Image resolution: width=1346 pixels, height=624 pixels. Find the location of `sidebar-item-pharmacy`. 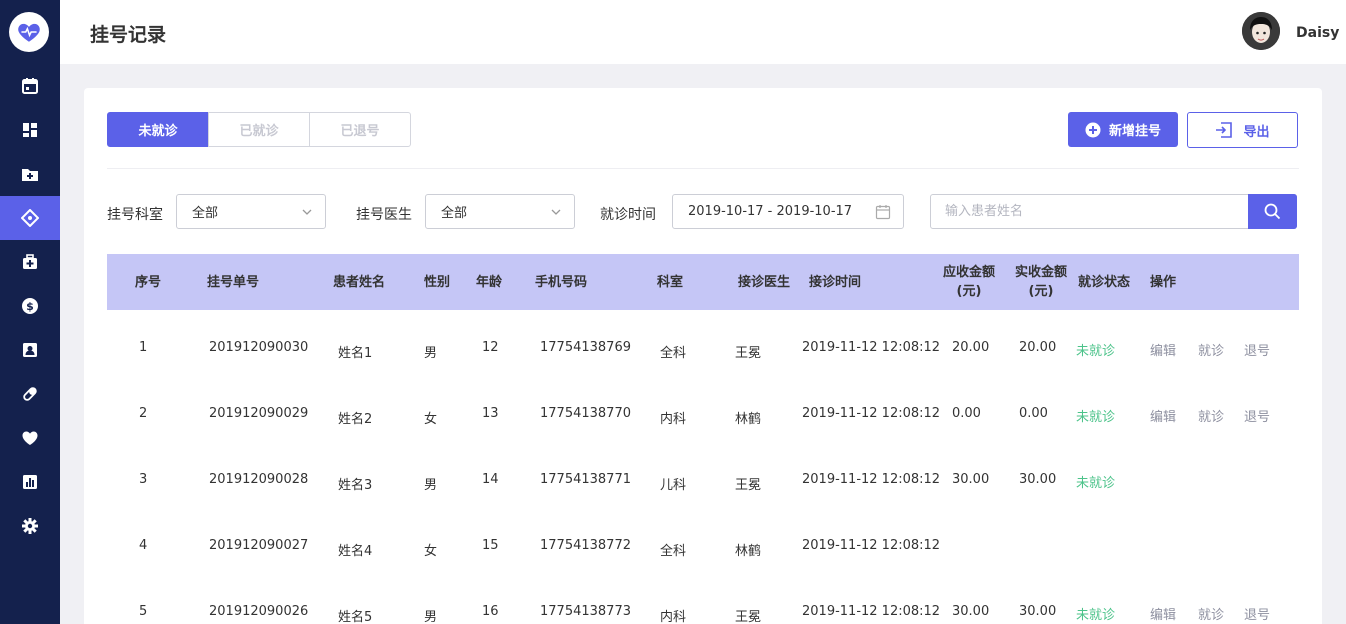

sidebar-item-pharmacy is located at coordinates (30, 394).